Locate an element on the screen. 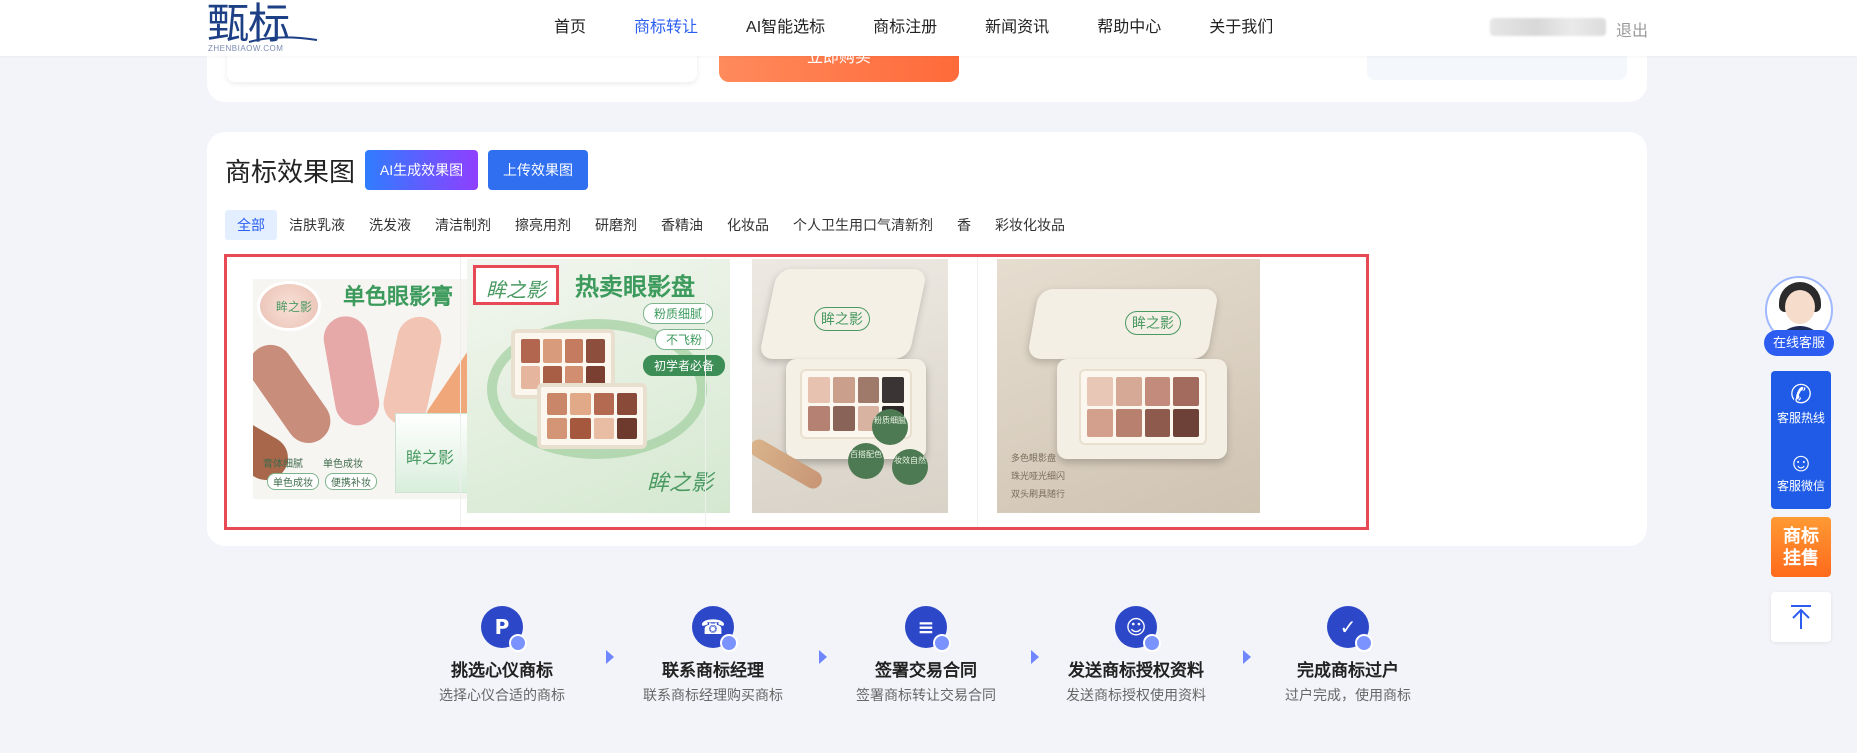 This screenshot has height=753, width=1857. feature-text: 多色眼影盘 is located at coordinates (1034, 458).